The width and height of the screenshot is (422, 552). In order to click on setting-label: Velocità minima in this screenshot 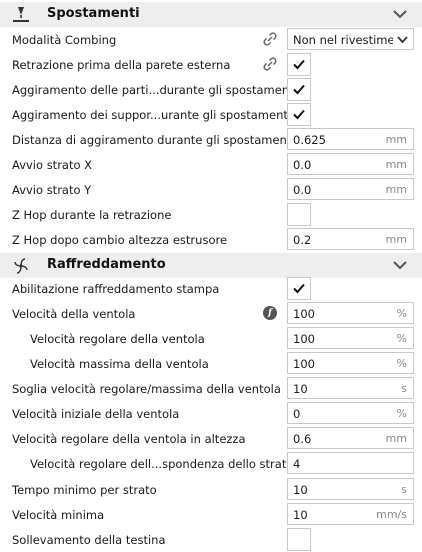, I will do `click(58, 515)`.